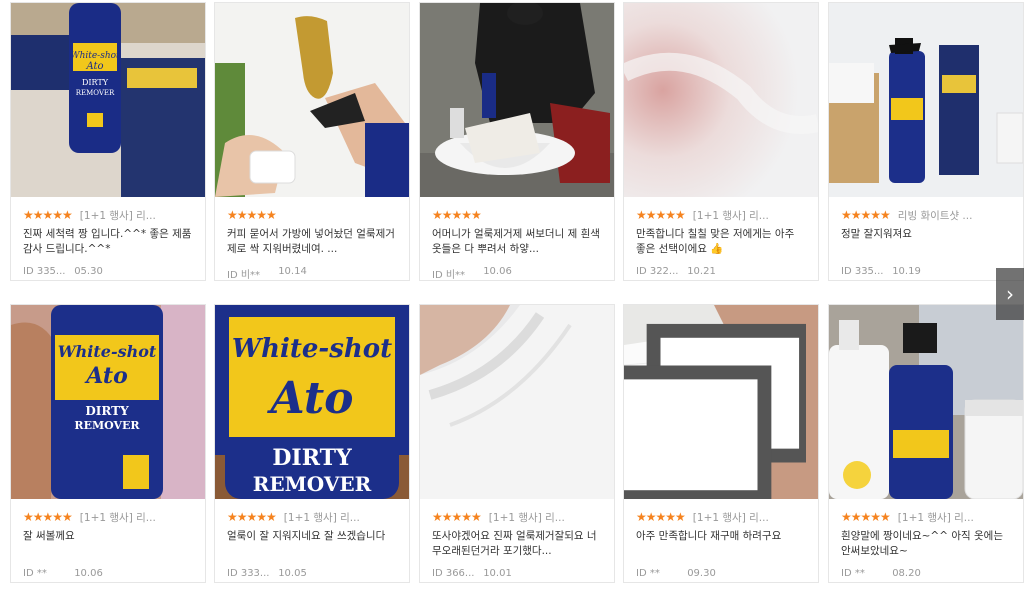 The image size is (1024, 593). I want to click on review-date: 10.05, so click(292, 573).